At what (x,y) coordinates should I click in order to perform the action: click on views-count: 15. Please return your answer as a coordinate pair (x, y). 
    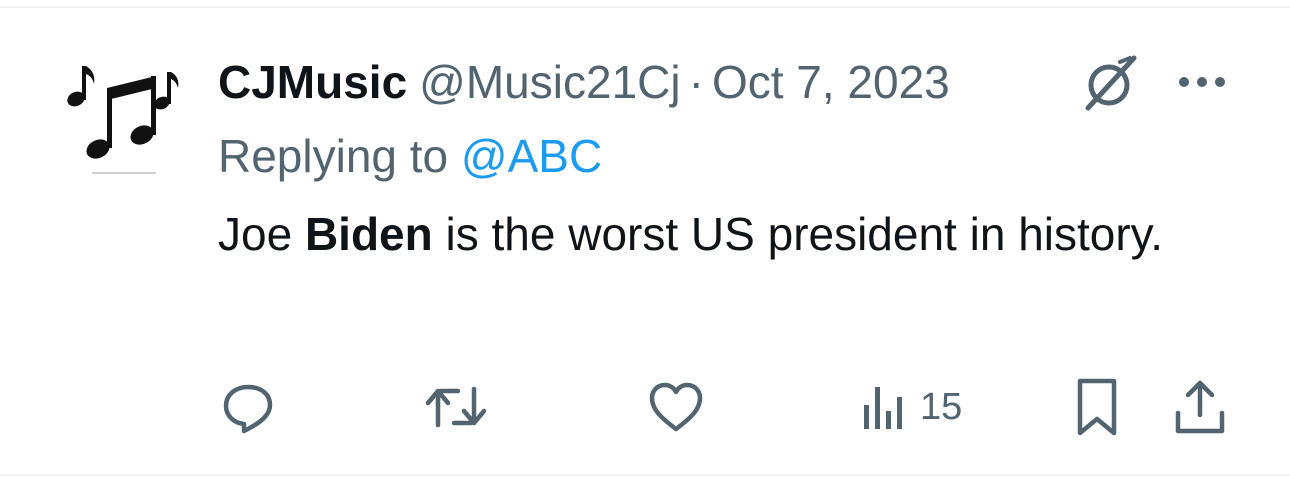
    Looking at the image, I should click on (941, 406).